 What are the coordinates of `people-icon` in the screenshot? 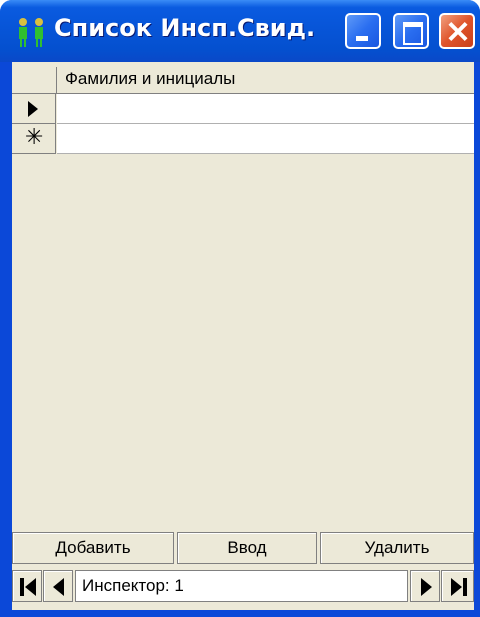 It's located at (31, 32).